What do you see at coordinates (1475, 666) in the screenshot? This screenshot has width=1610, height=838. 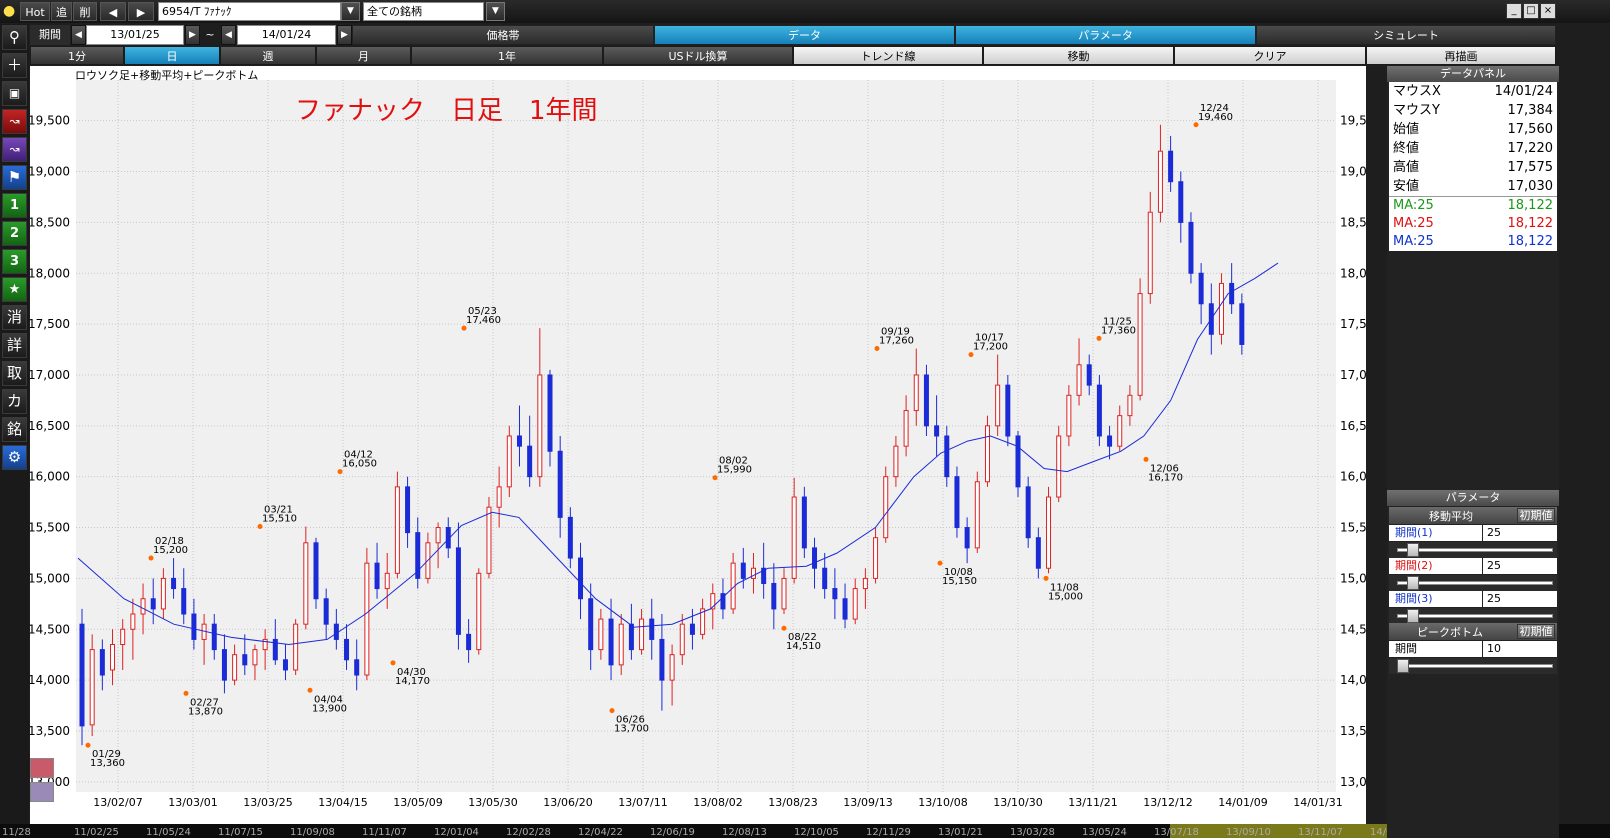 I see `pb-period-slider` at bounding box center [1475, 666].